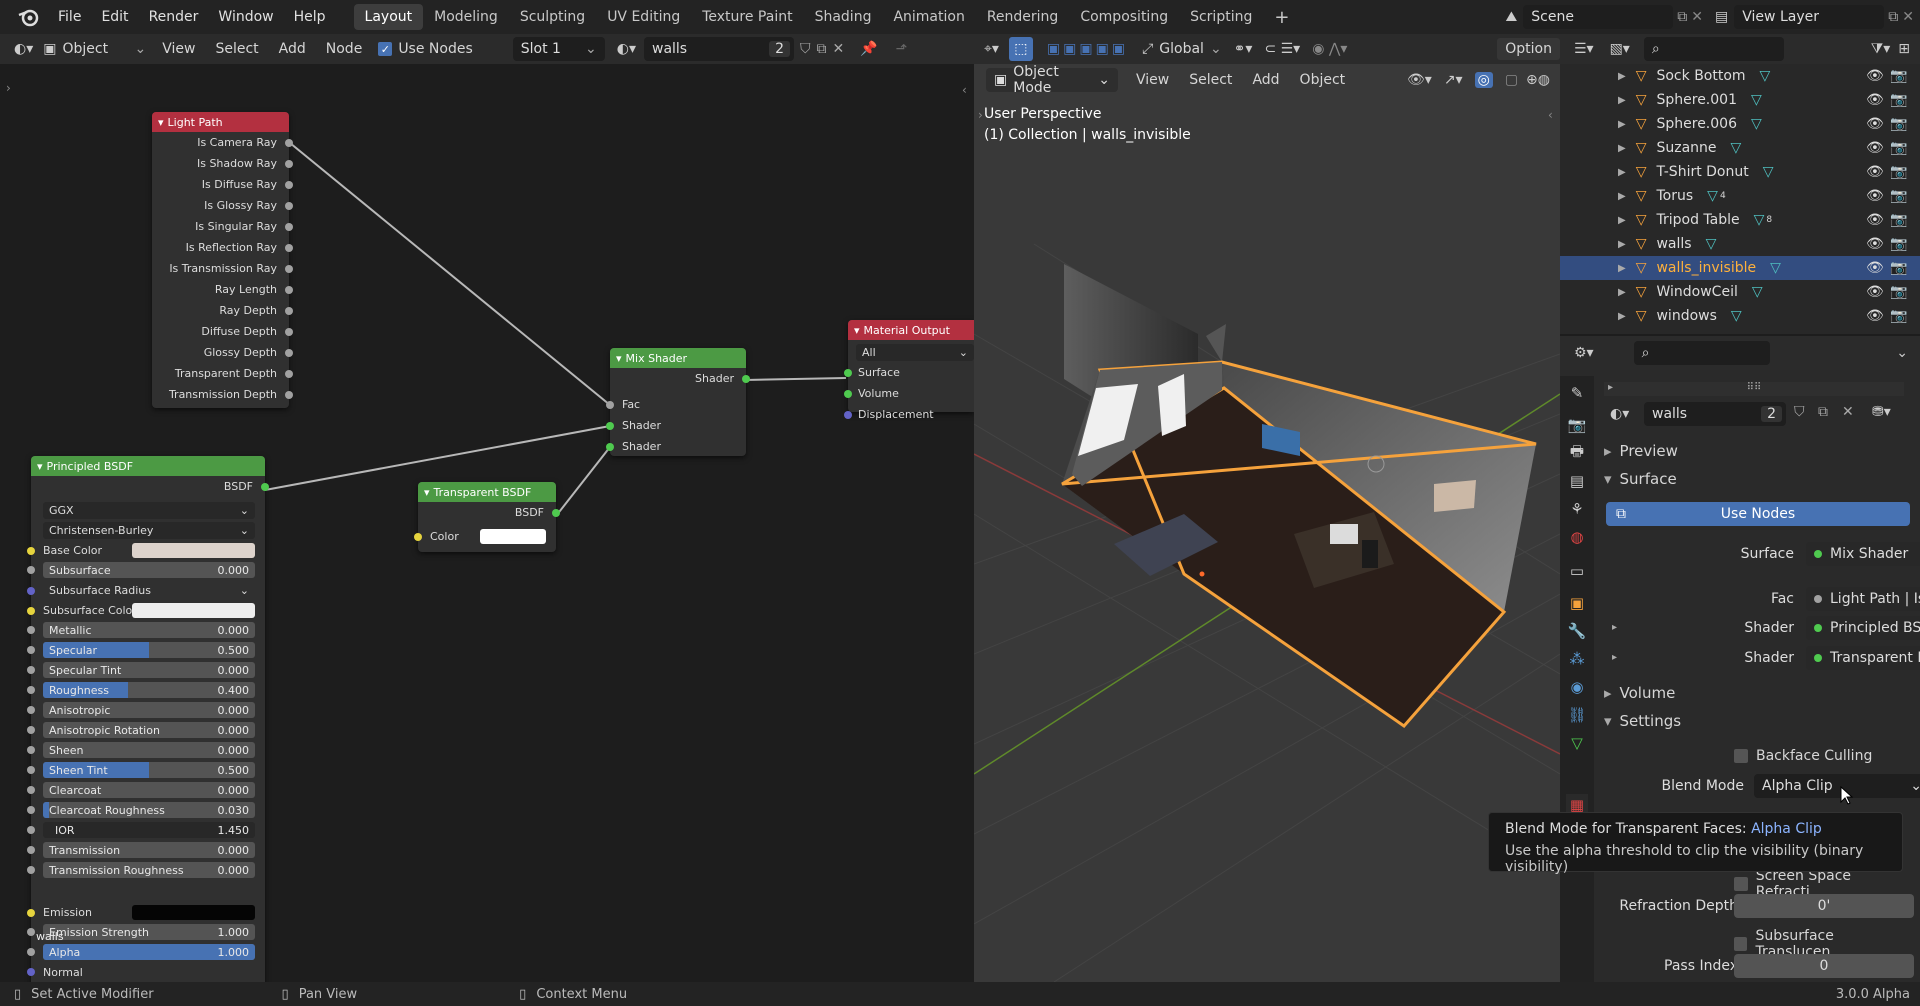 This screenshot has height=1006, width=1920. I want to click on material-name-field: walls 2, so click(719, 49).